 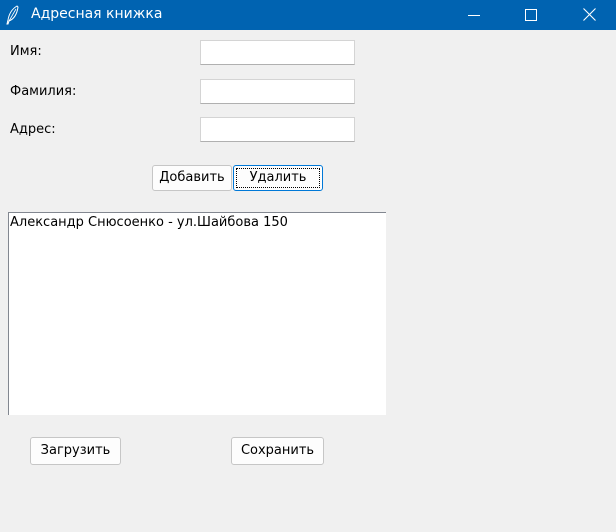 I want to click on first-name-label: Имя:, so click(x=26, y=51).